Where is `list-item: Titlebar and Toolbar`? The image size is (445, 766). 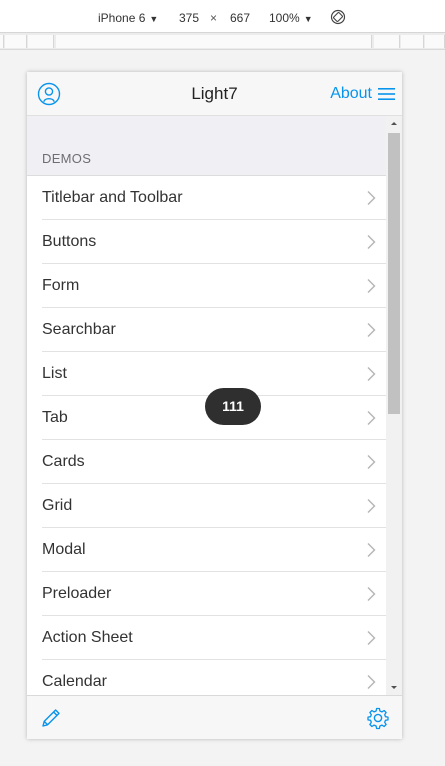
list-item: Titlebar and Toolbar is located at coordinates (206, 198).